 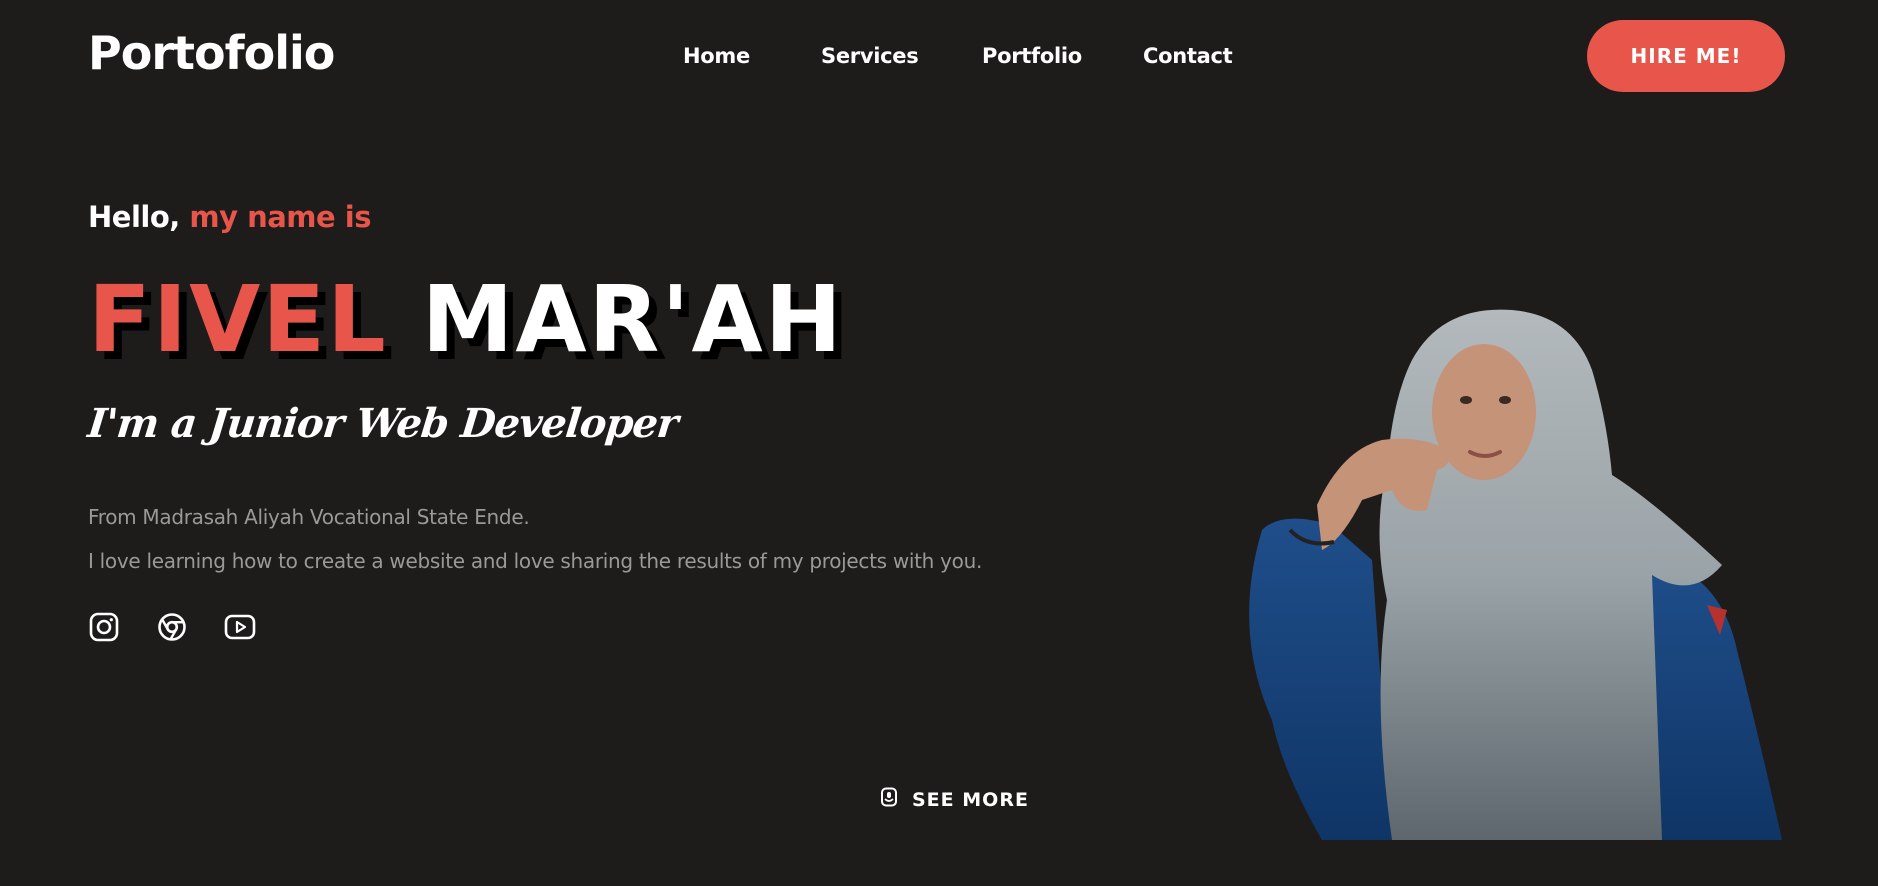 What do you see at coordinates (382, 423) in the screenshot?
I see `hero-role: I'm a Junior Web Developer` at bounding box center [382, 423].